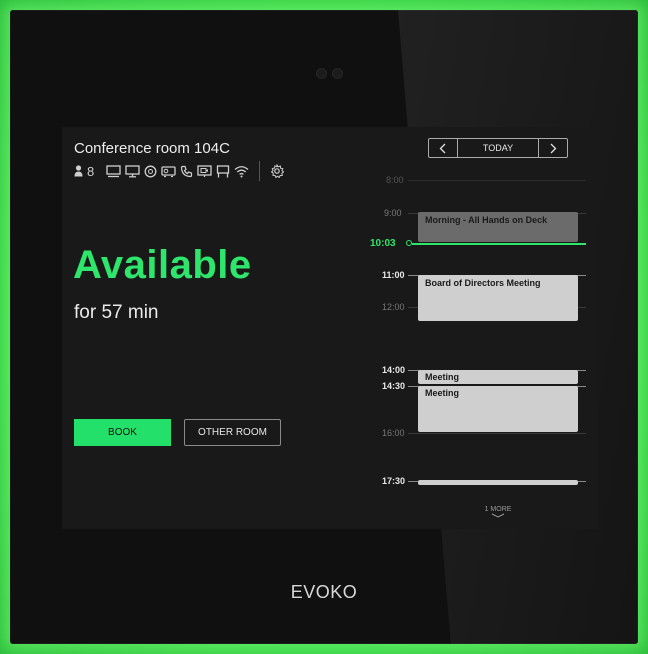 Image resolution: width=648 pixels, height=654 pixels. Describe the element at coordinates (277, 171) in the screenshot. I see `settings-icon` at that location.